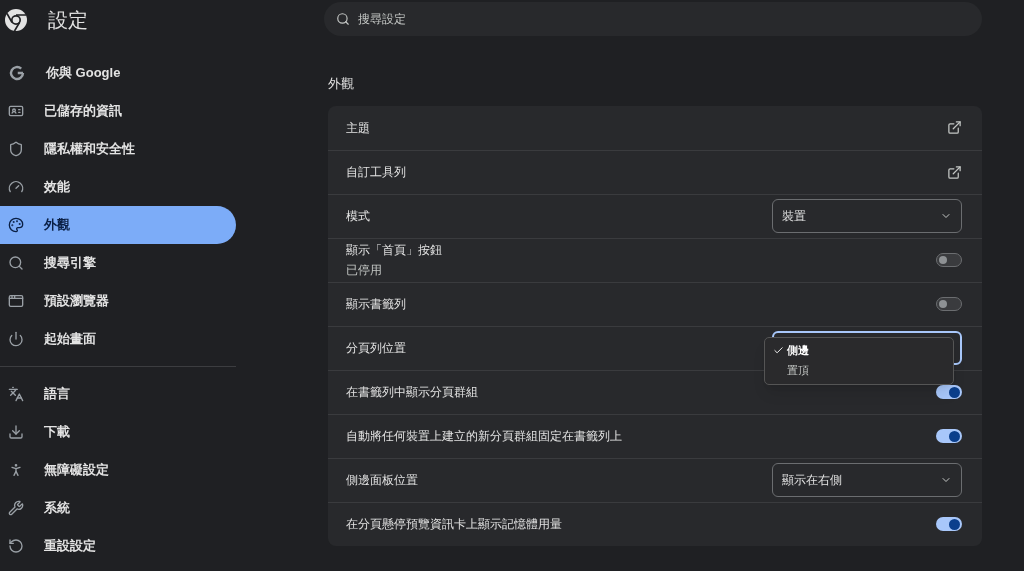 The width and height of the screenshot is (1024, 571). Describe the element at coordinates (358, 216) in the screenshot. I see `setting-label: 模式` at that location.